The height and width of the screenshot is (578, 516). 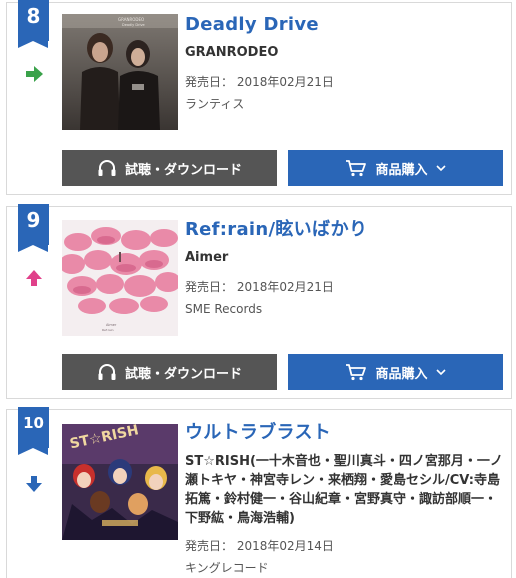 What do you see at coordinates (33, 24) in the screenshot?
I see `rank-badge: 8` at bounding box center [33, 24].